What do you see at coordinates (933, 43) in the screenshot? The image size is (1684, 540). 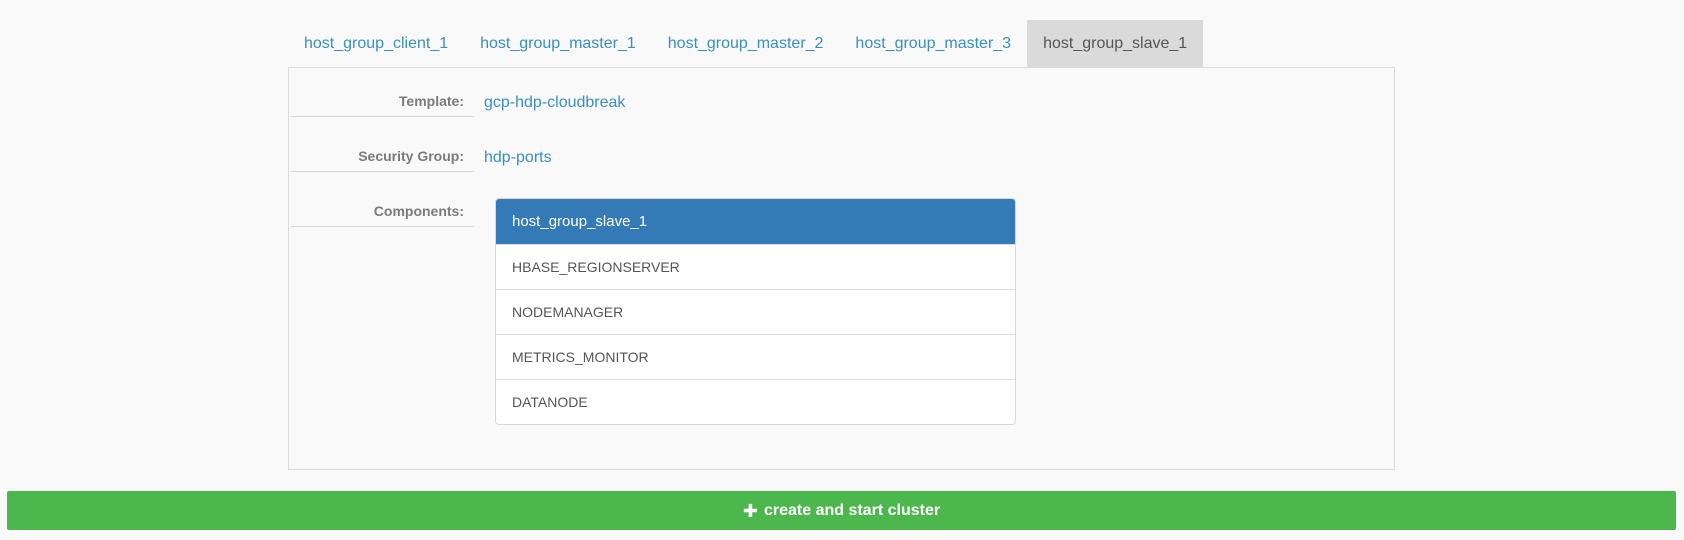 I see `tab-host-group-master-3: host_group_master_3` at bounding box center [933, 43].